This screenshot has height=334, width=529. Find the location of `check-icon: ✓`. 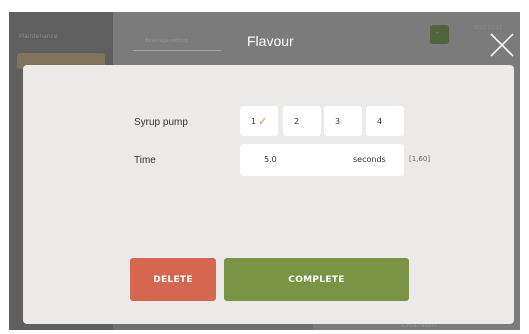

check-icon: ✓ is located at coordinates (263, 121).